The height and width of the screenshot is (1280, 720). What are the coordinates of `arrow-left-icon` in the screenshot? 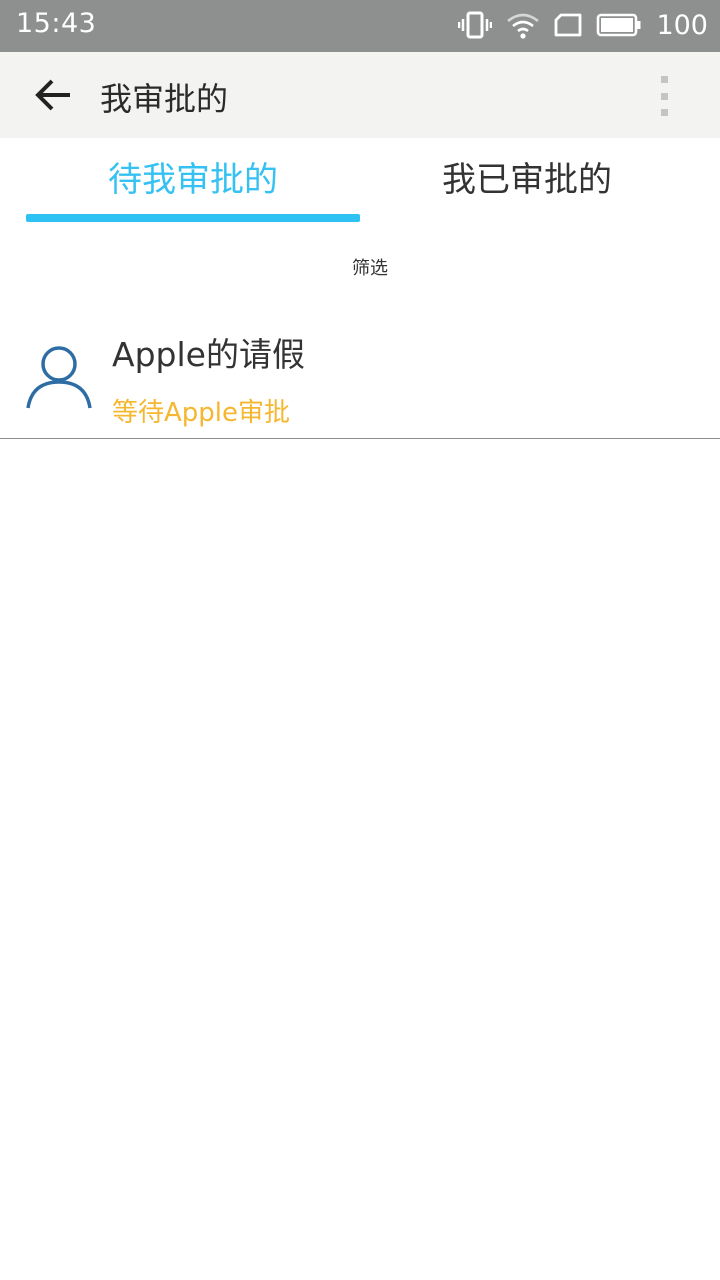 It's located at (52, 95).